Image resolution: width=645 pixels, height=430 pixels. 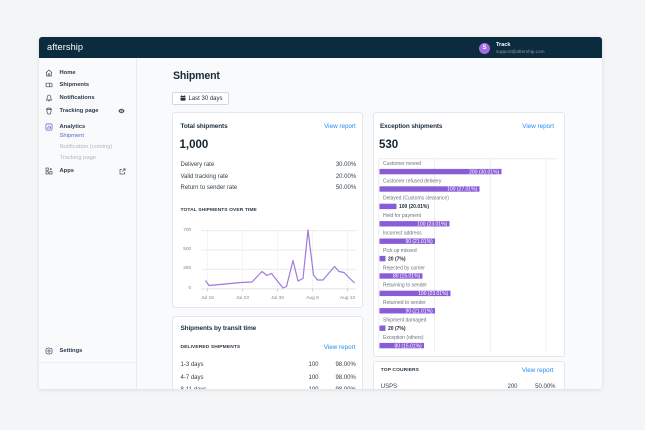 I want to click on svg-text: Returning to sender, so click(x=405, y=286).